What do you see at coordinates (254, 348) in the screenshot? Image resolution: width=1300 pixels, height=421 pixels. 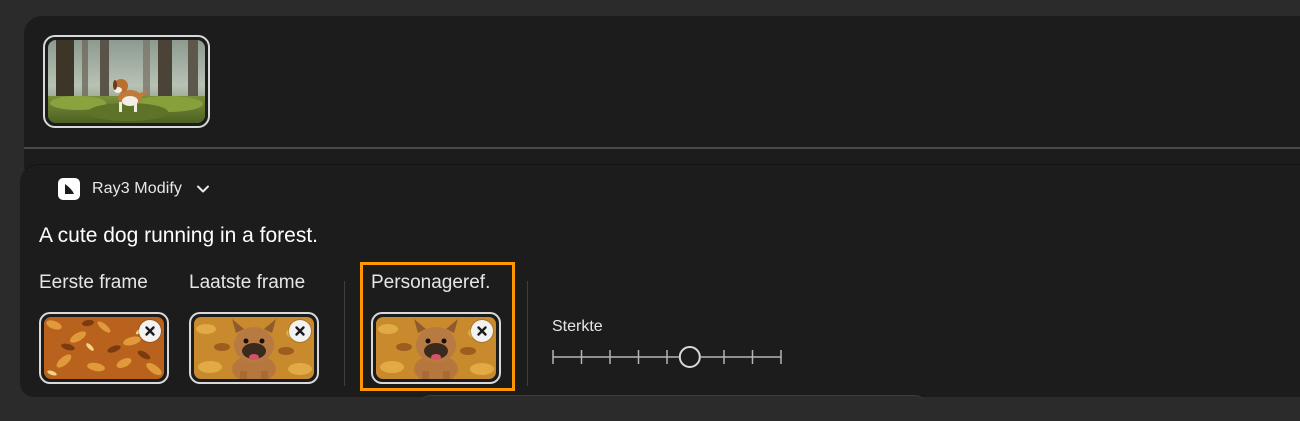 I see `last-frame-thumbnail` at bounding box center [254, 348].